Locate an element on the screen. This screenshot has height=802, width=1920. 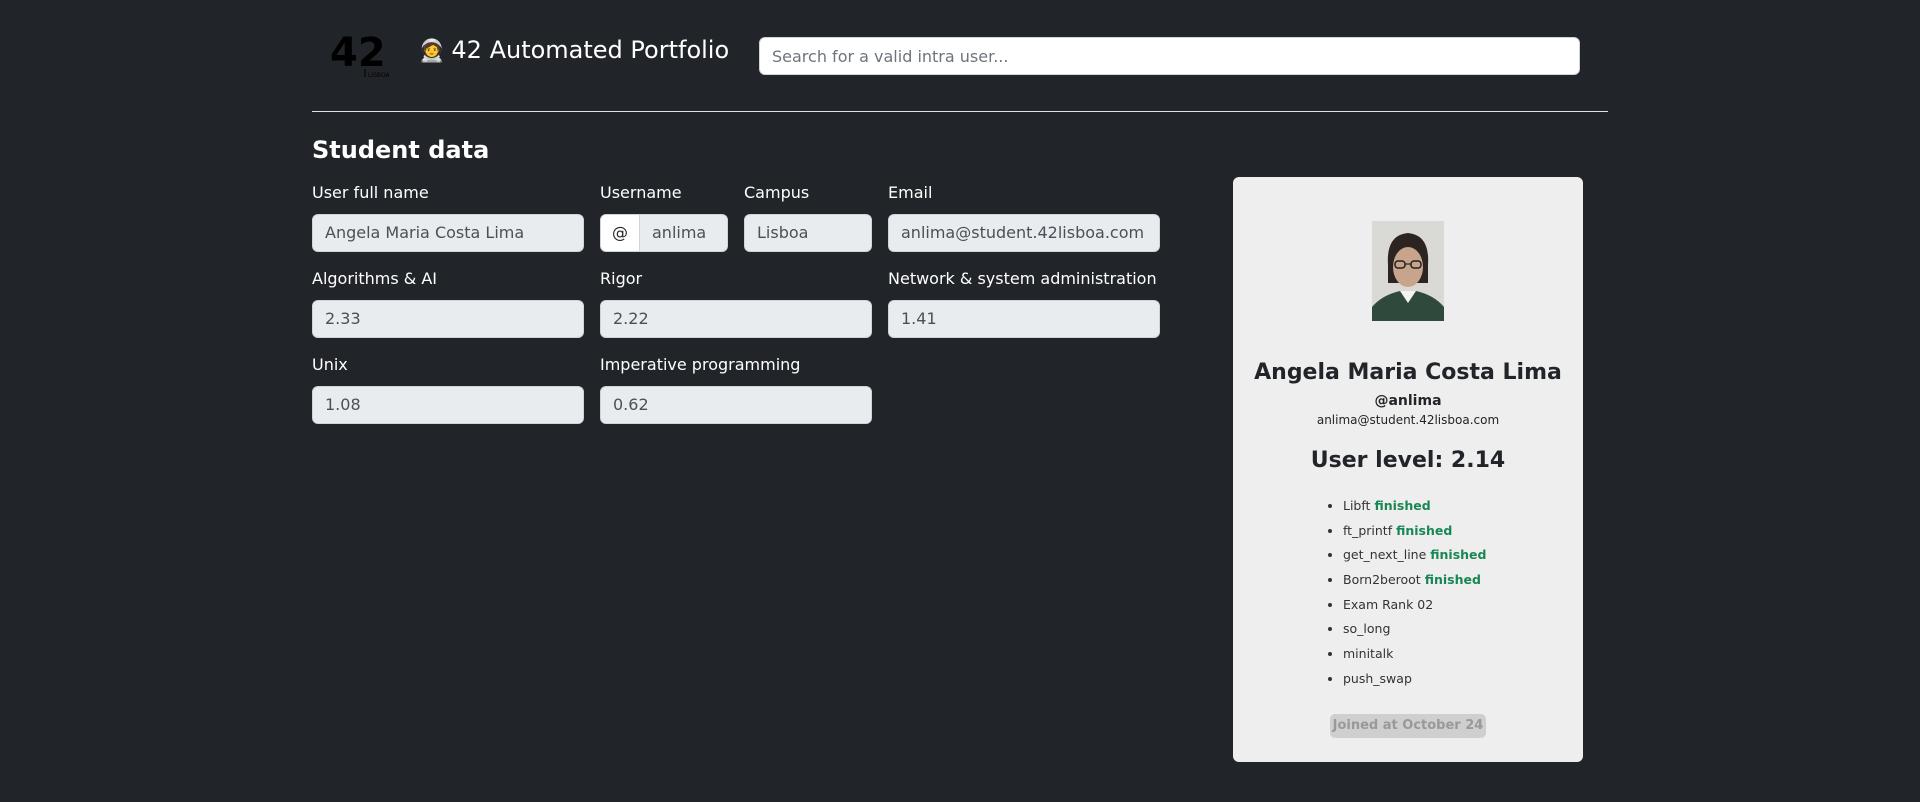
imperative-field: 0.62 is located at coordinates (736, 405).